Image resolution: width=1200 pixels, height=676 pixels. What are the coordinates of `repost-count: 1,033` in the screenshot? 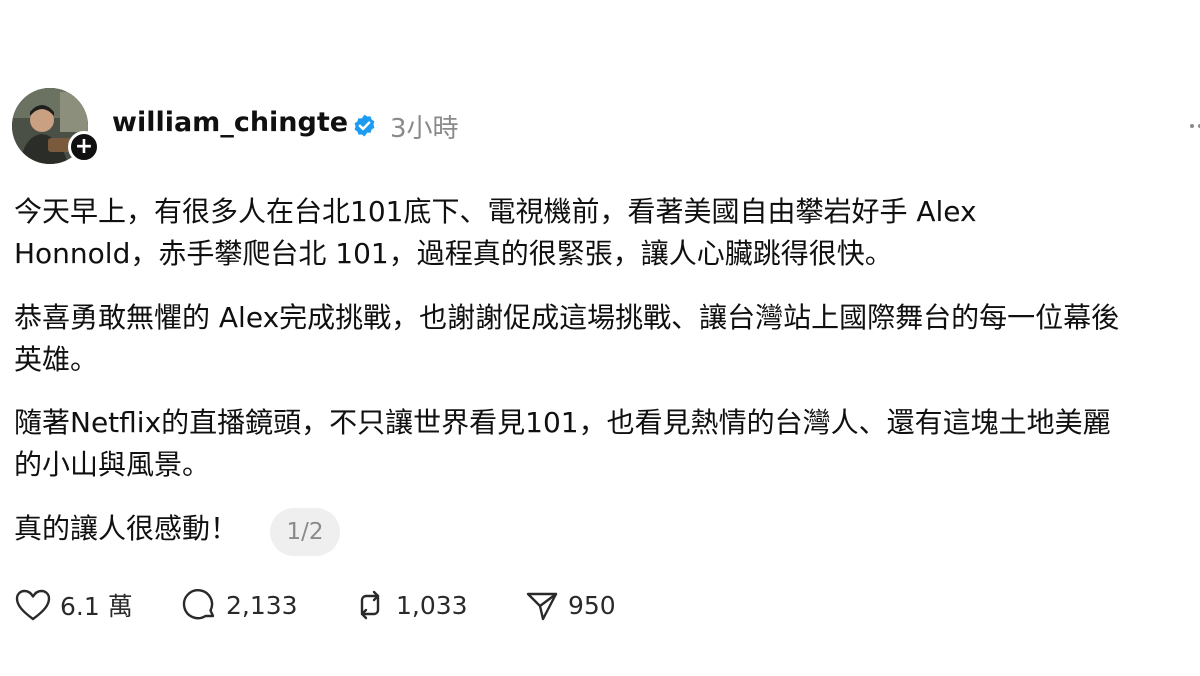 It's located at (432, 605).